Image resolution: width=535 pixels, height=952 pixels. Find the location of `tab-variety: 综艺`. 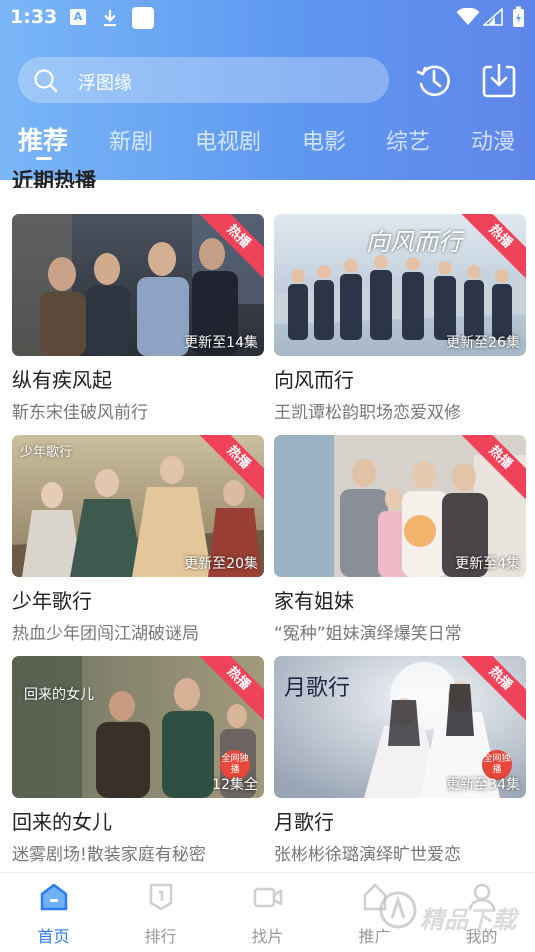

tab-variety: 综艺 is located at coordinates (408, 140).